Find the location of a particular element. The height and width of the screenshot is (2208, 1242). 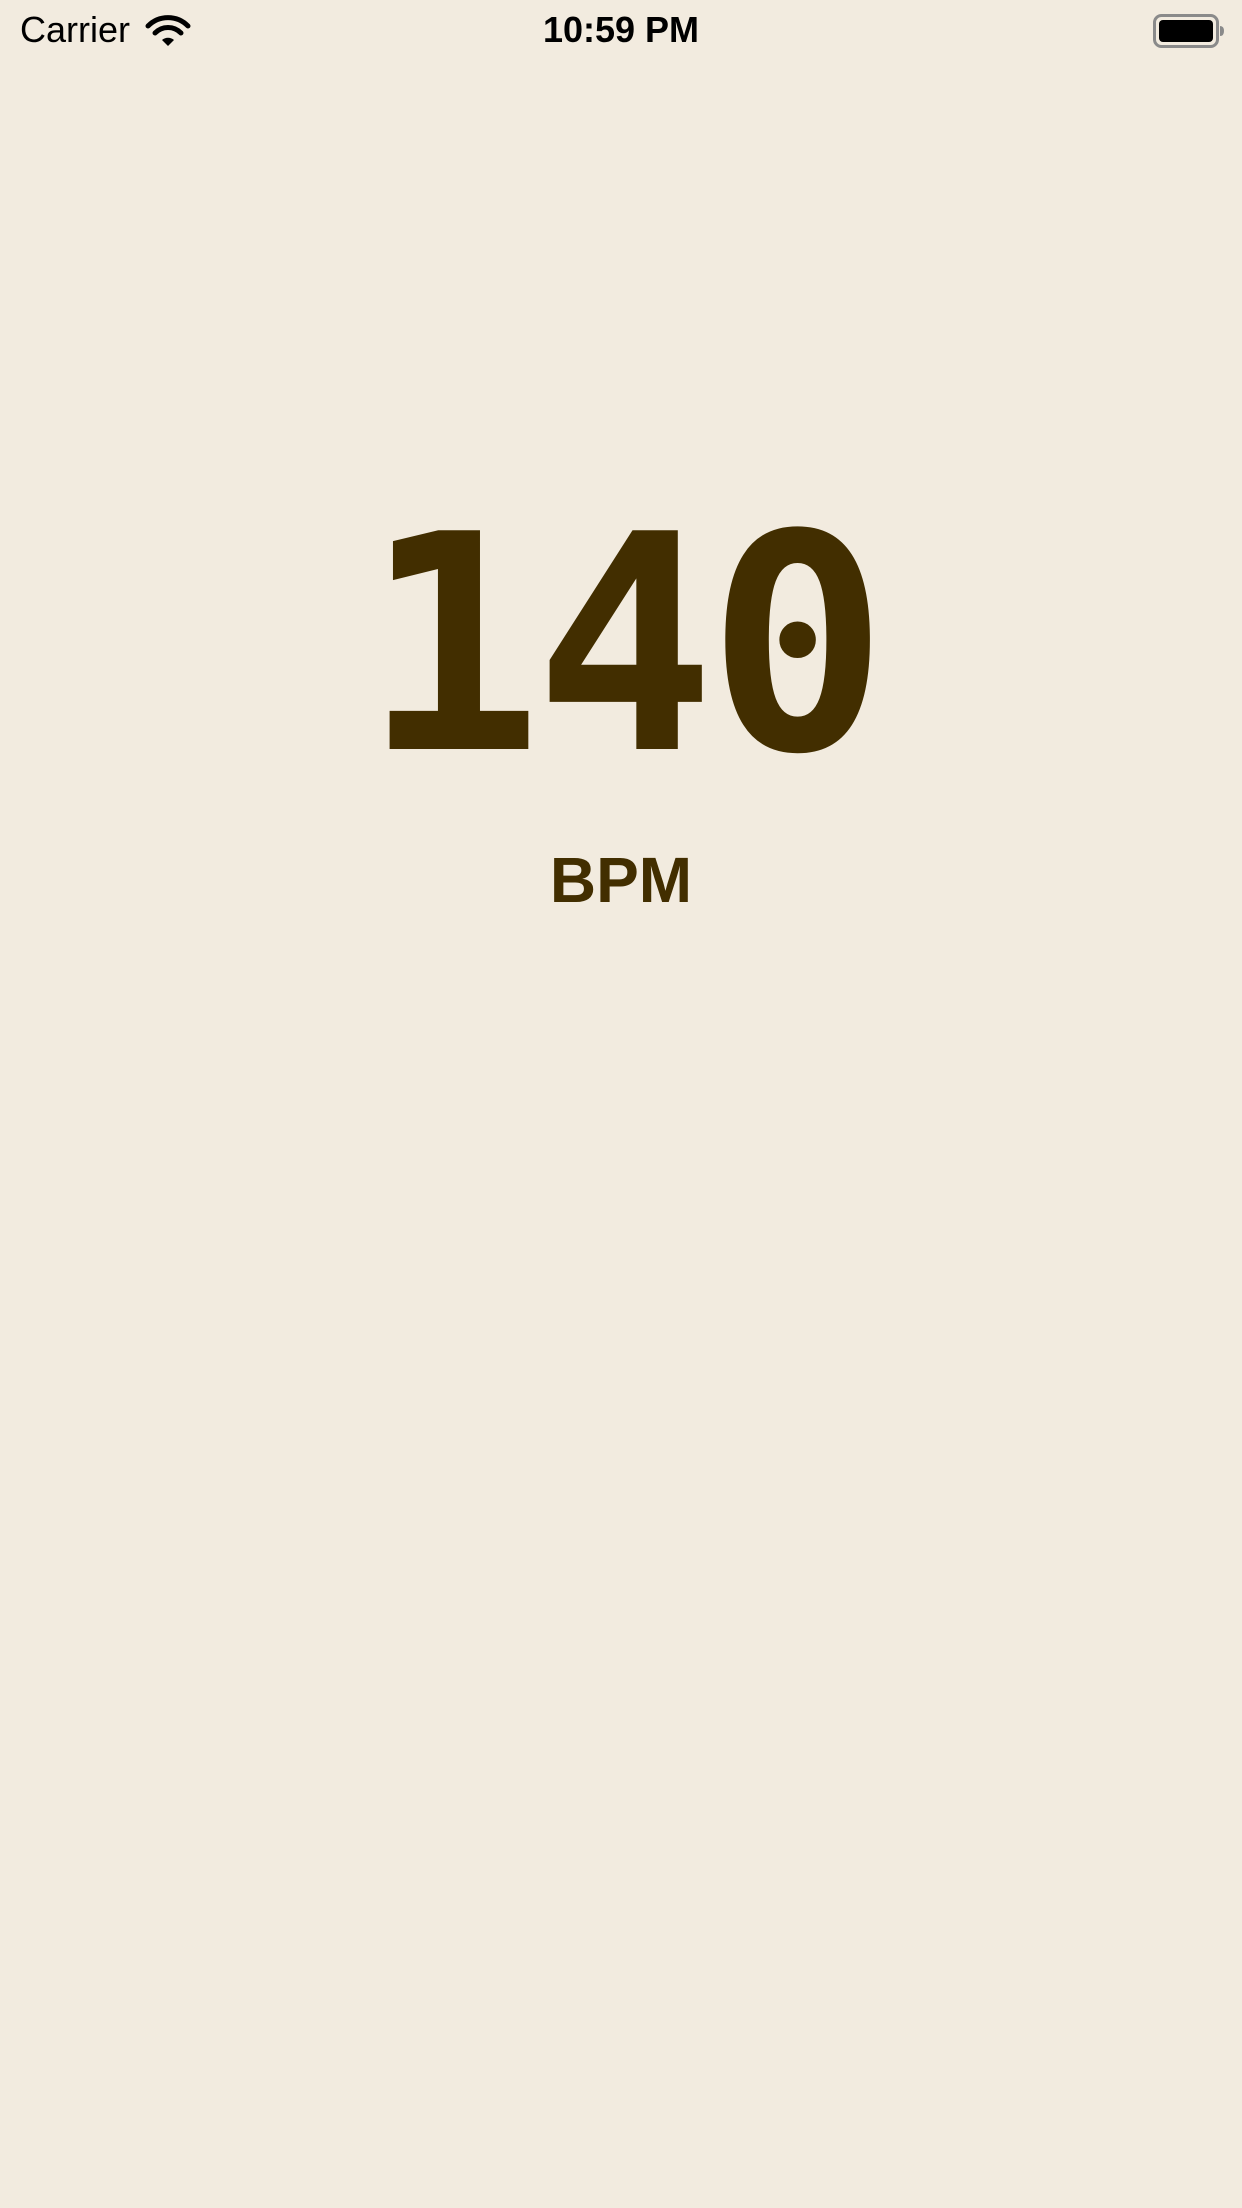

status-time: 10:59 PM is located at coordinates (621, 29).